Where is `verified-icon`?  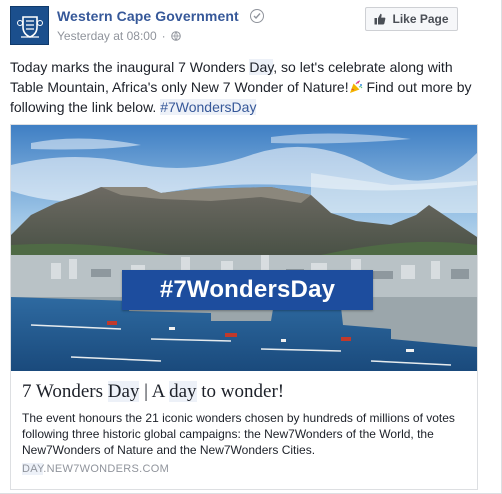
verified-icon is located at coordinates (257, 16).